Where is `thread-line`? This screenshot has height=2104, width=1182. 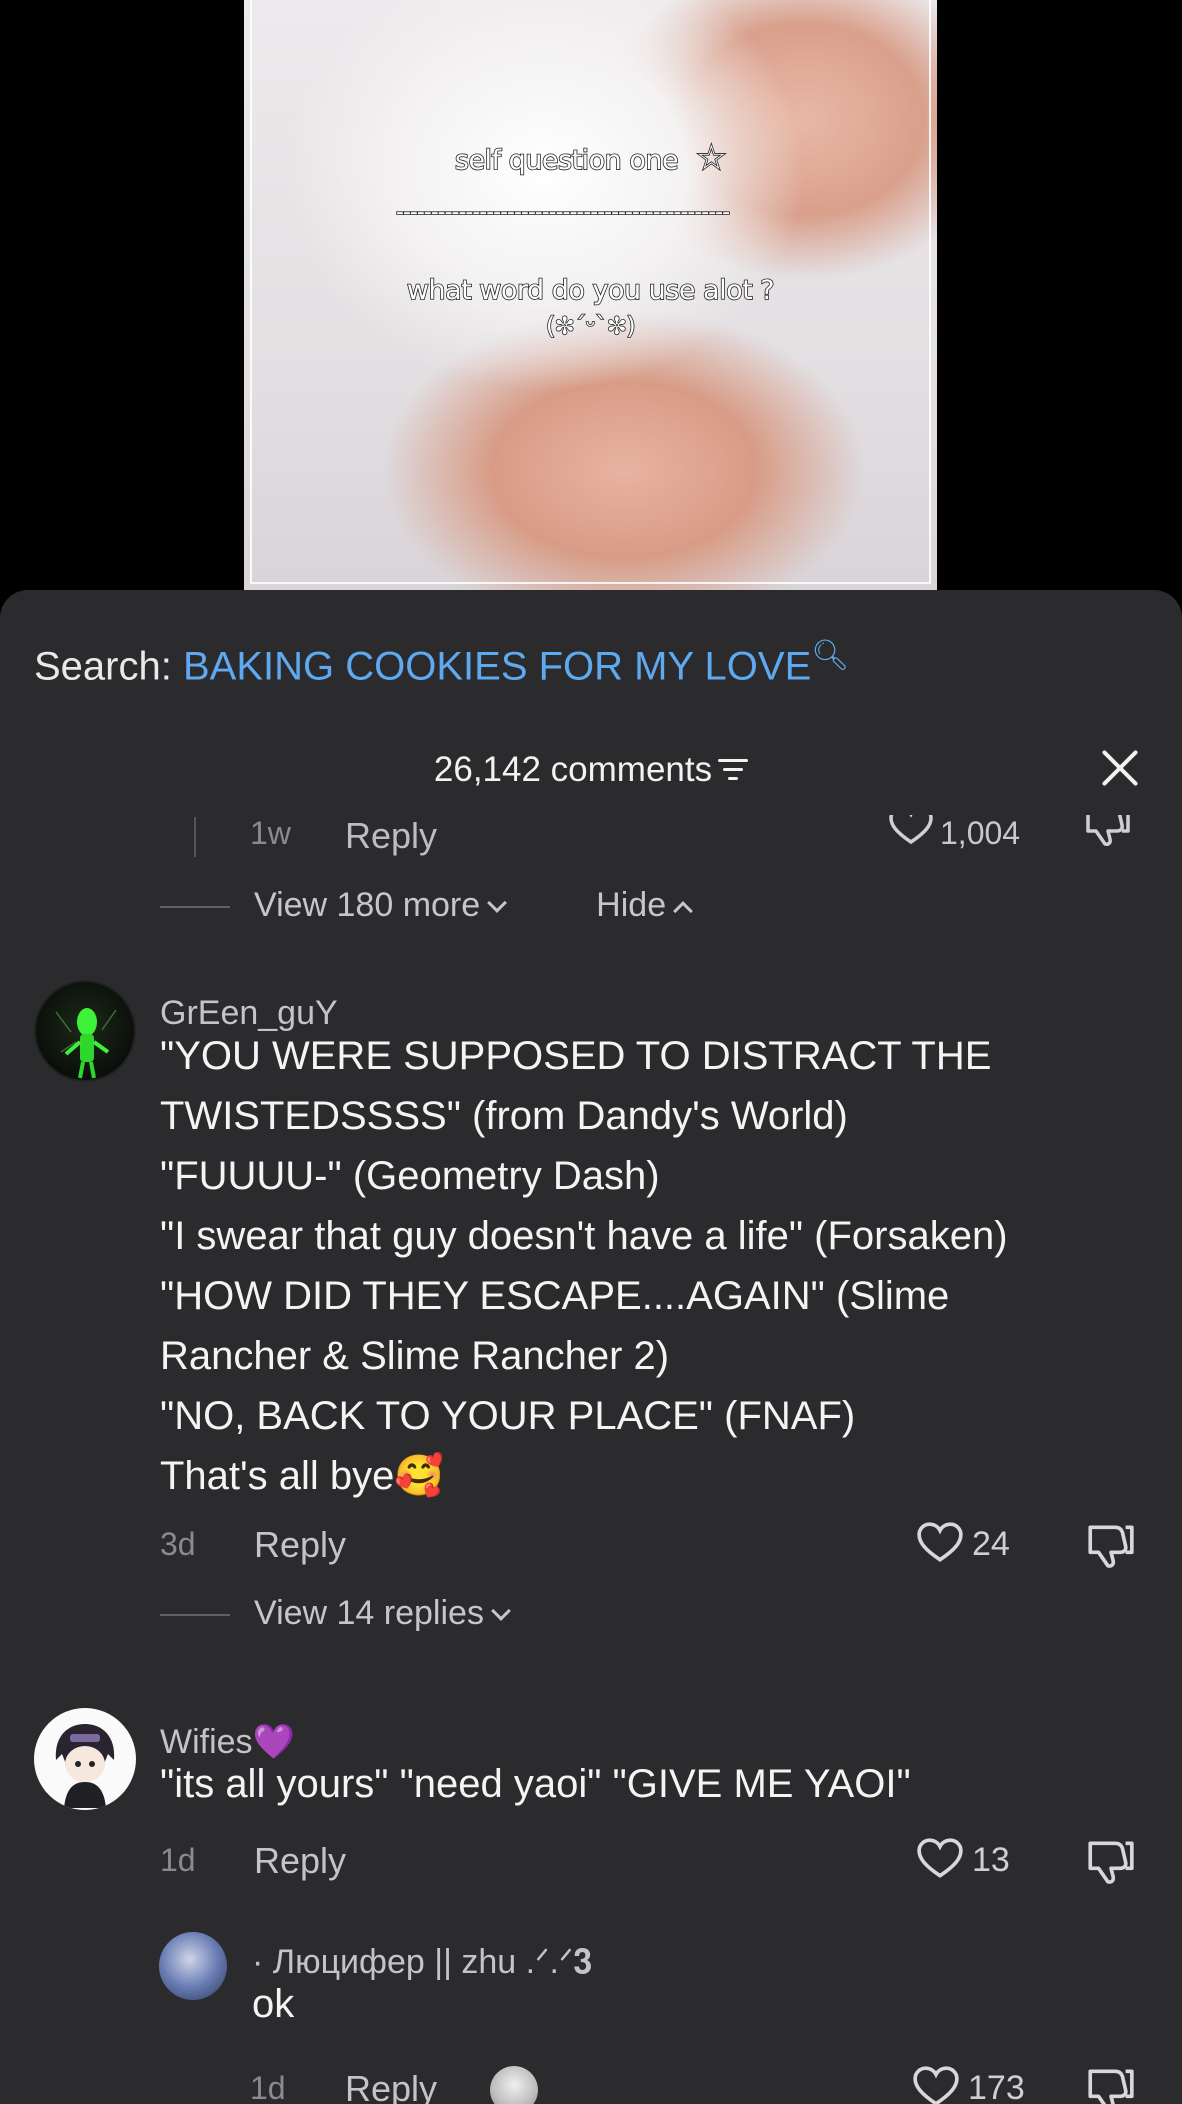 thread-line is located at coordinates (195, 837).